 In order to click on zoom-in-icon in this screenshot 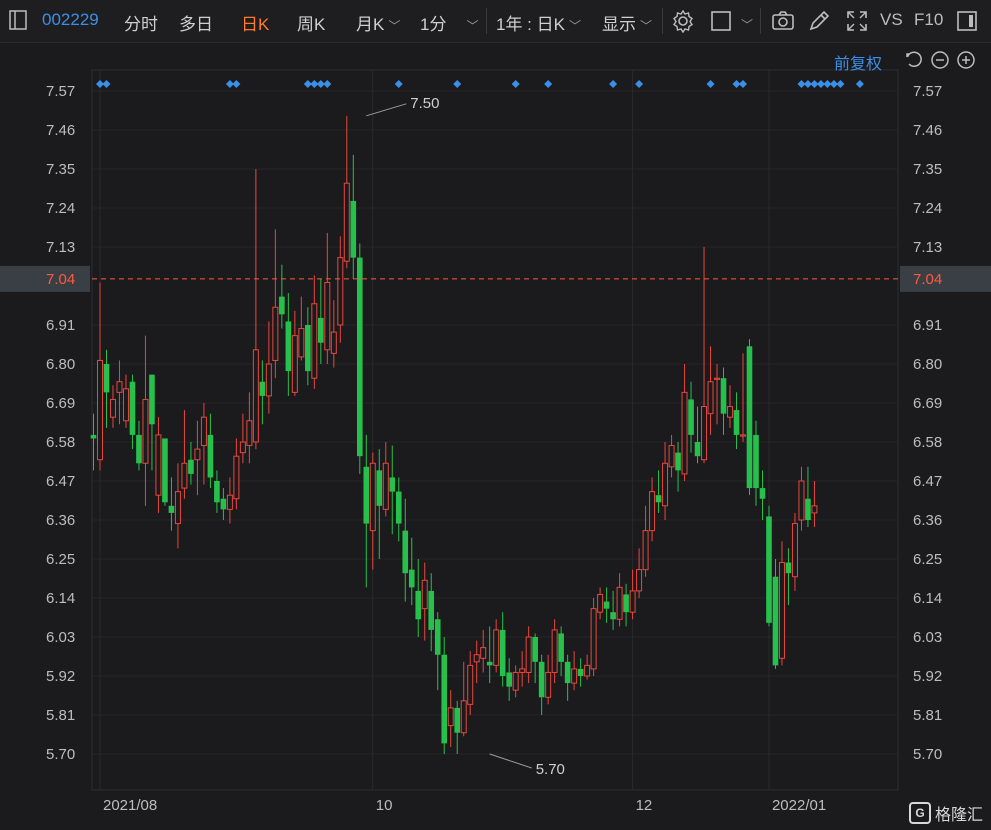, I will do `click(966, 62)`.